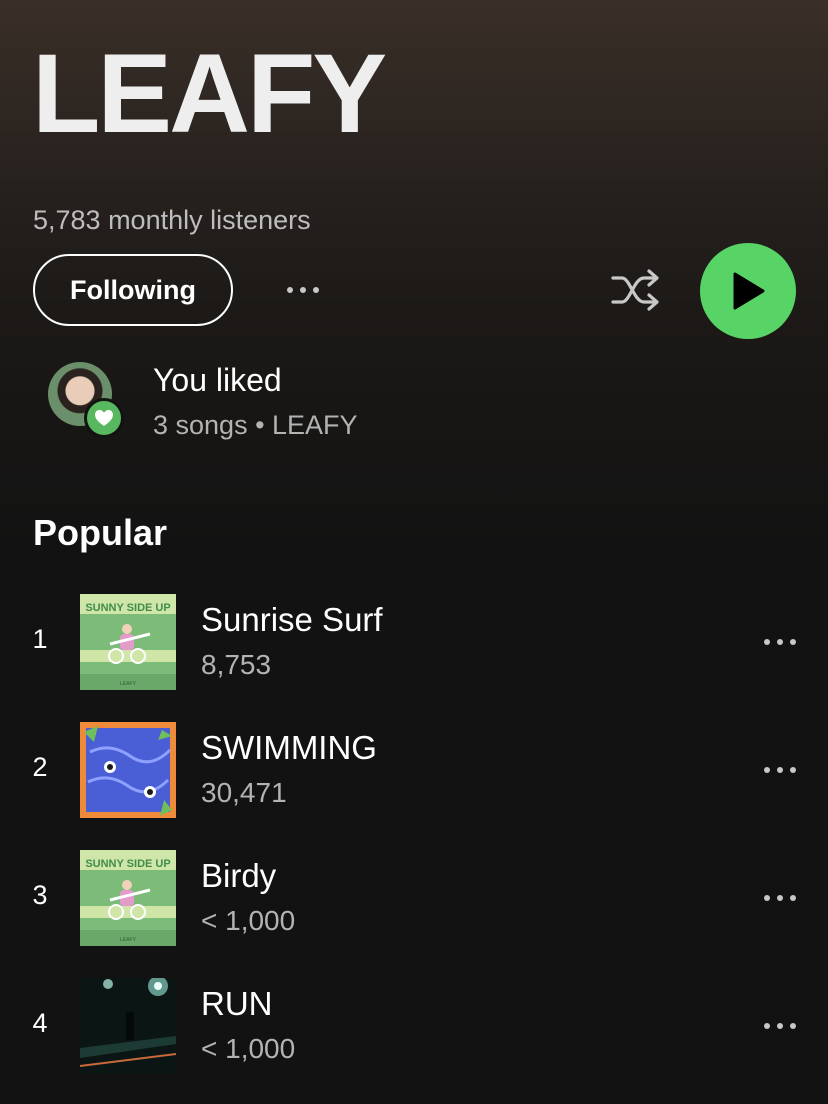  What do you see at coordinates (414, 898) in the screenshot?
I see `track-row: 3 SUNNY SIDE UP LEAFY Birdy < 1,000` at bounding box center [414, 898].